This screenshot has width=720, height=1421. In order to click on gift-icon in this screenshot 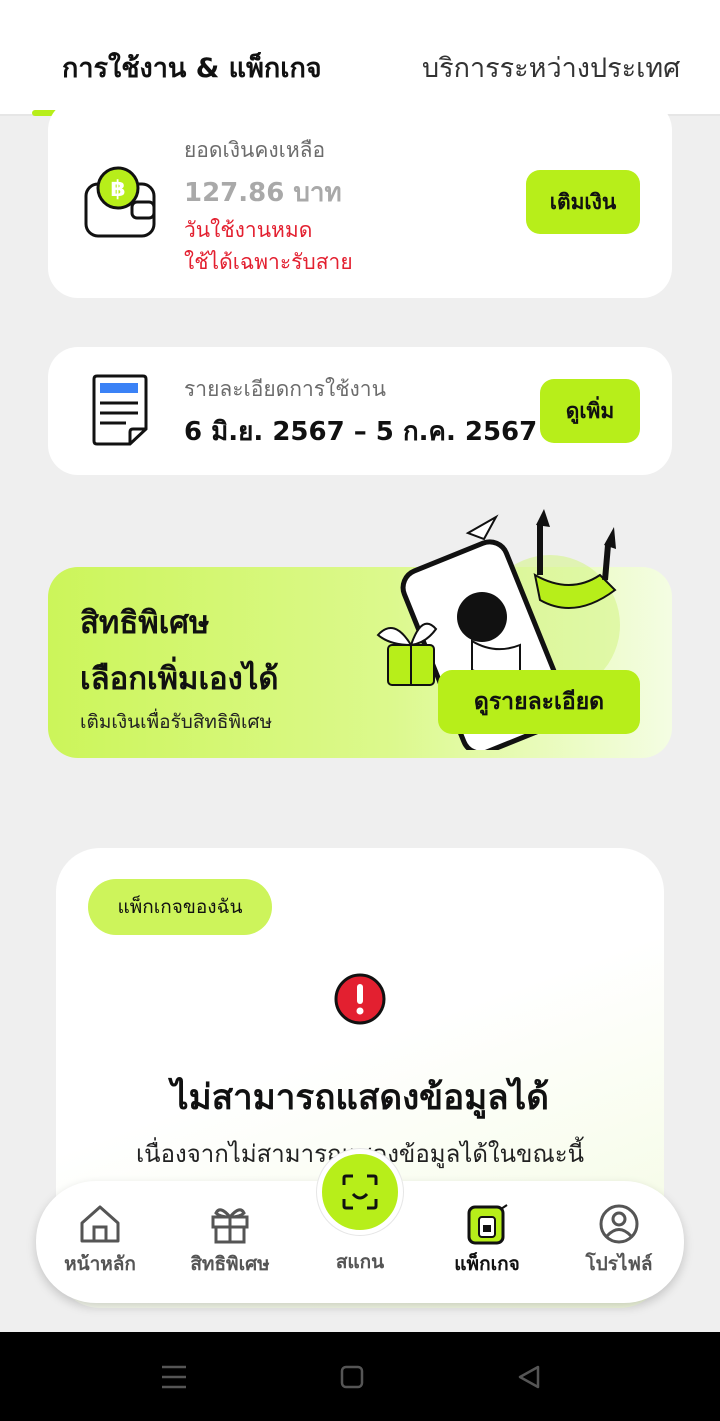, I will do `click(230, 1226)`.